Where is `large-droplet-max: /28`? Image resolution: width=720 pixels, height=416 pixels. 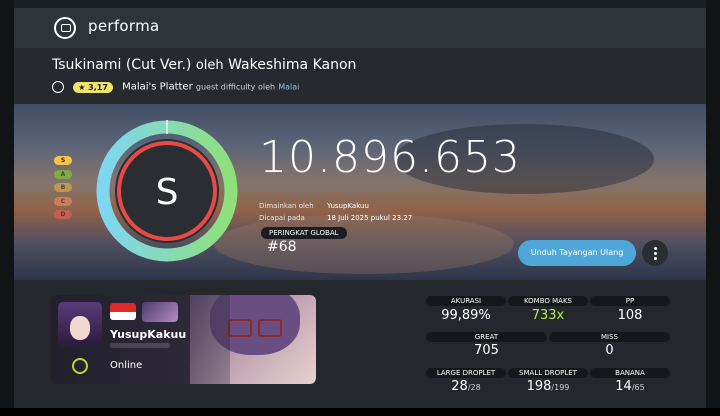
large-droplet-max: /28 is located at coordinates (474, 387).